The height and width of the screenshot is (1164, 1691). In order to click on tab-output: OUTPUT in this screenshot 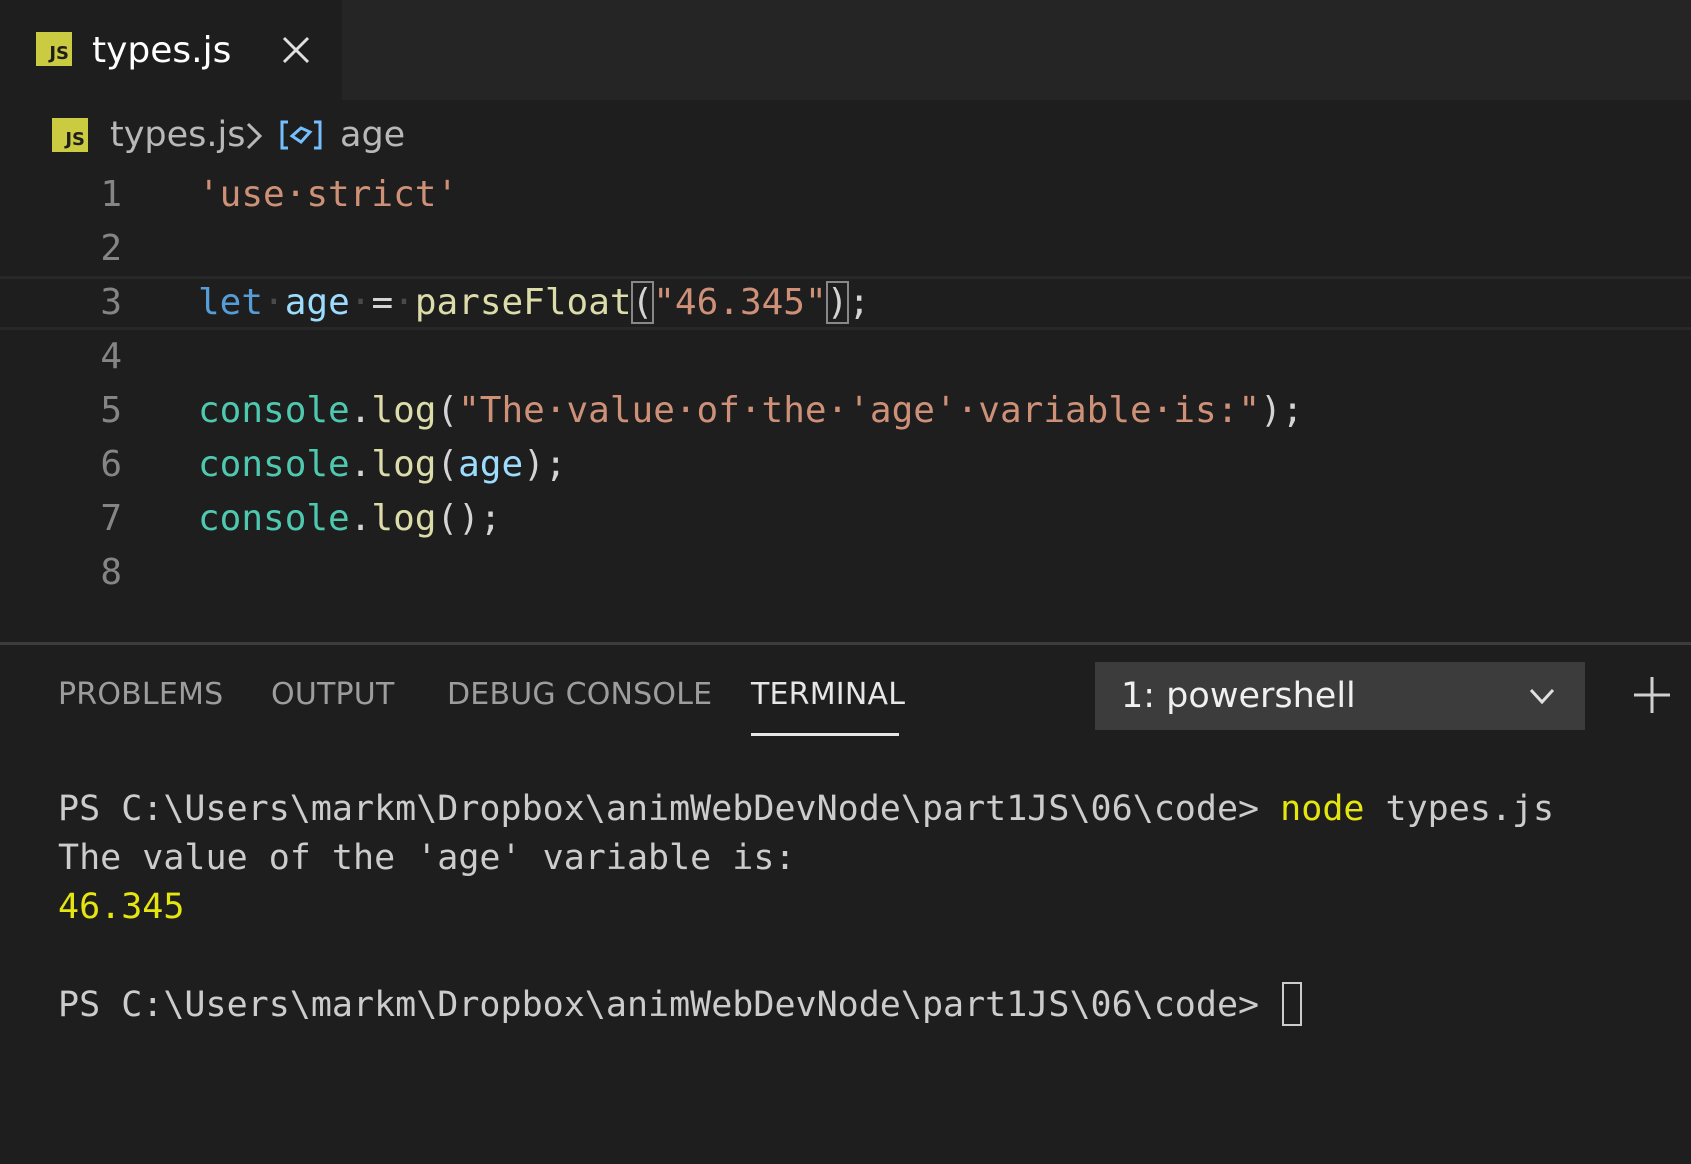, I will do `click(332, 695)`.